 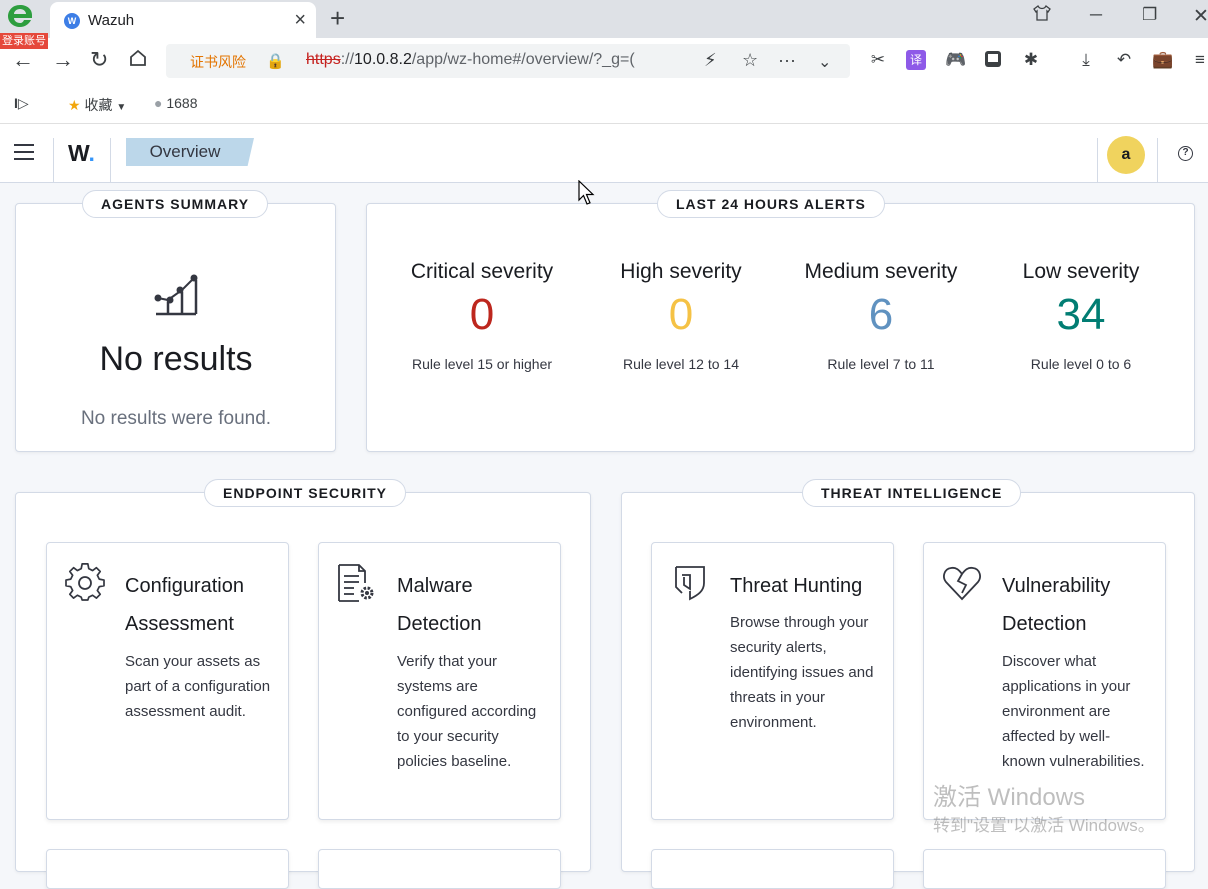 I want to click on empty-title: No results, so click(x=176, y=359).